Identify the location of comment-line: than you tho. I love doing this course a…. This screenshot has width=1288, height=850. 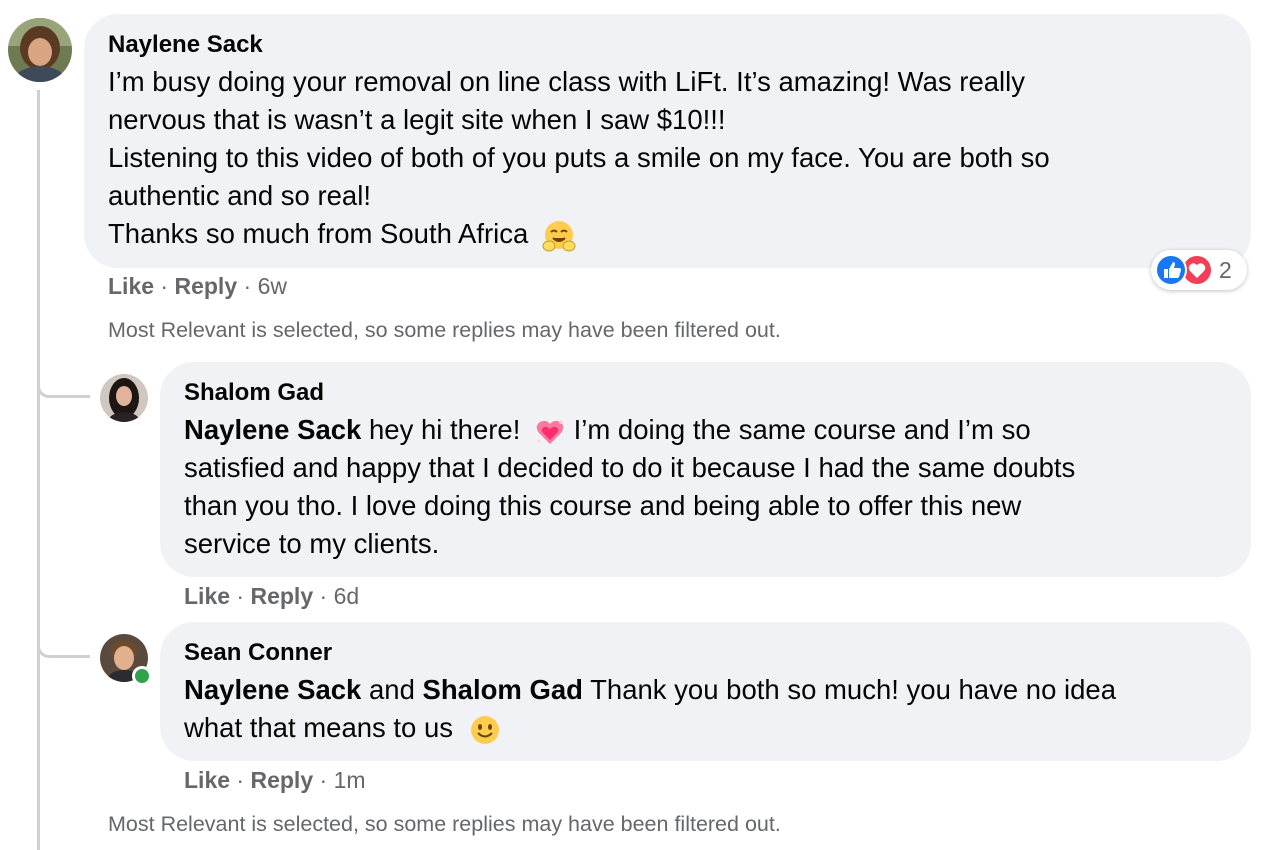
(603, 505).